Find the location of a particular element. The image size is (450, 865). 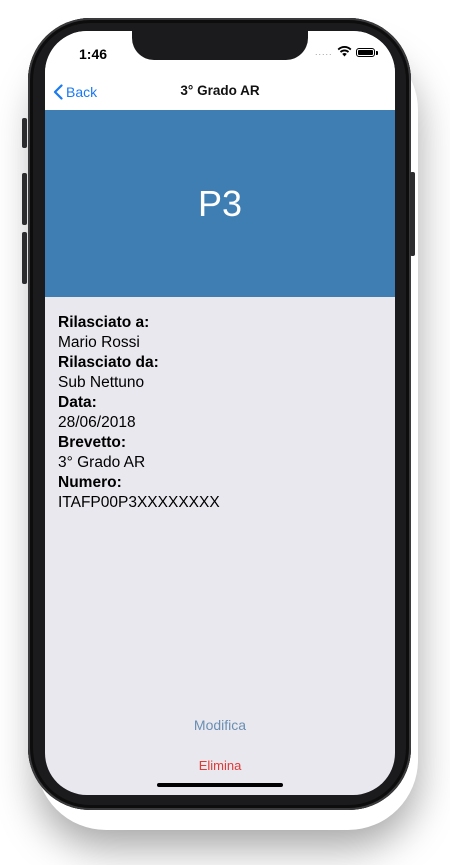

status-time: 1:46 is located at coordinates (93, 54).